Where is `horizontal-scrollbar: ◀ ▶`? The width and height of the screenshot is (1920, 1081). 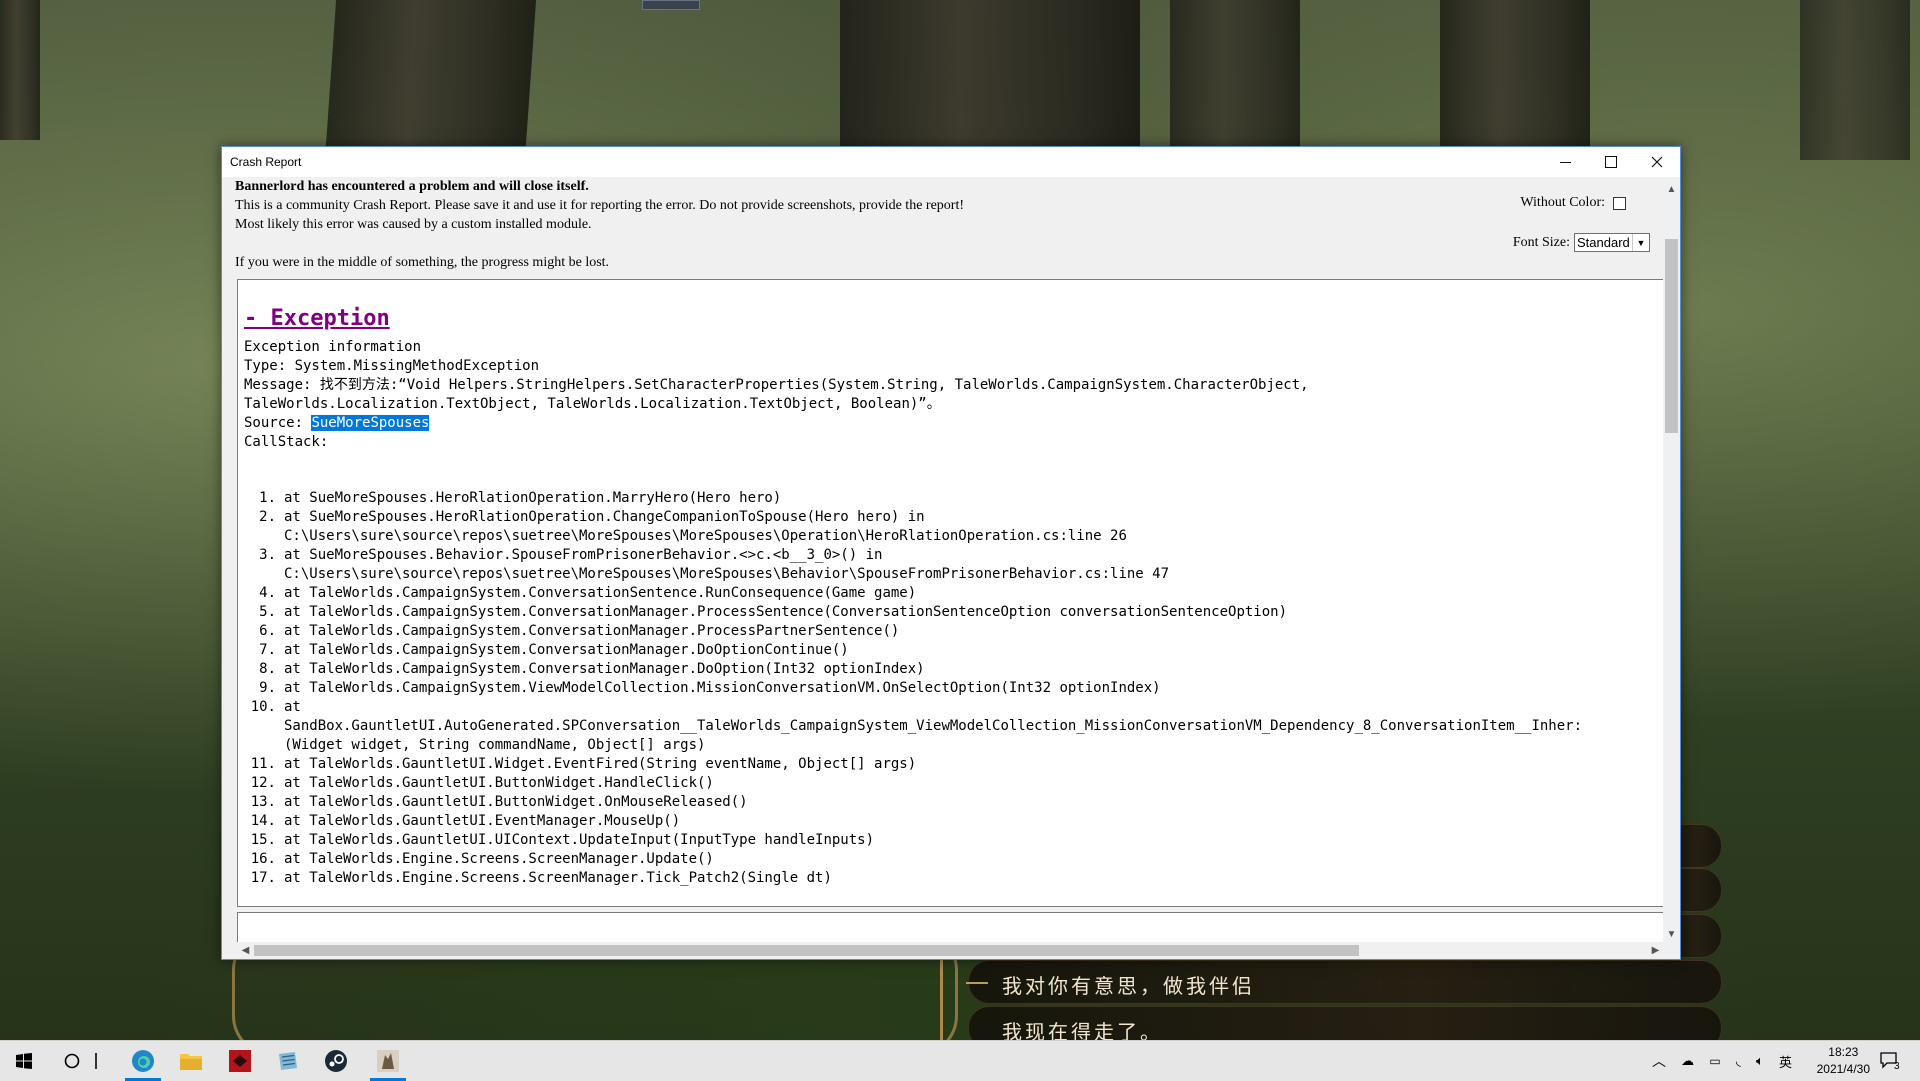 horizontal-scrollbar: ◀ ▶ is located at coordinates (950, 950).